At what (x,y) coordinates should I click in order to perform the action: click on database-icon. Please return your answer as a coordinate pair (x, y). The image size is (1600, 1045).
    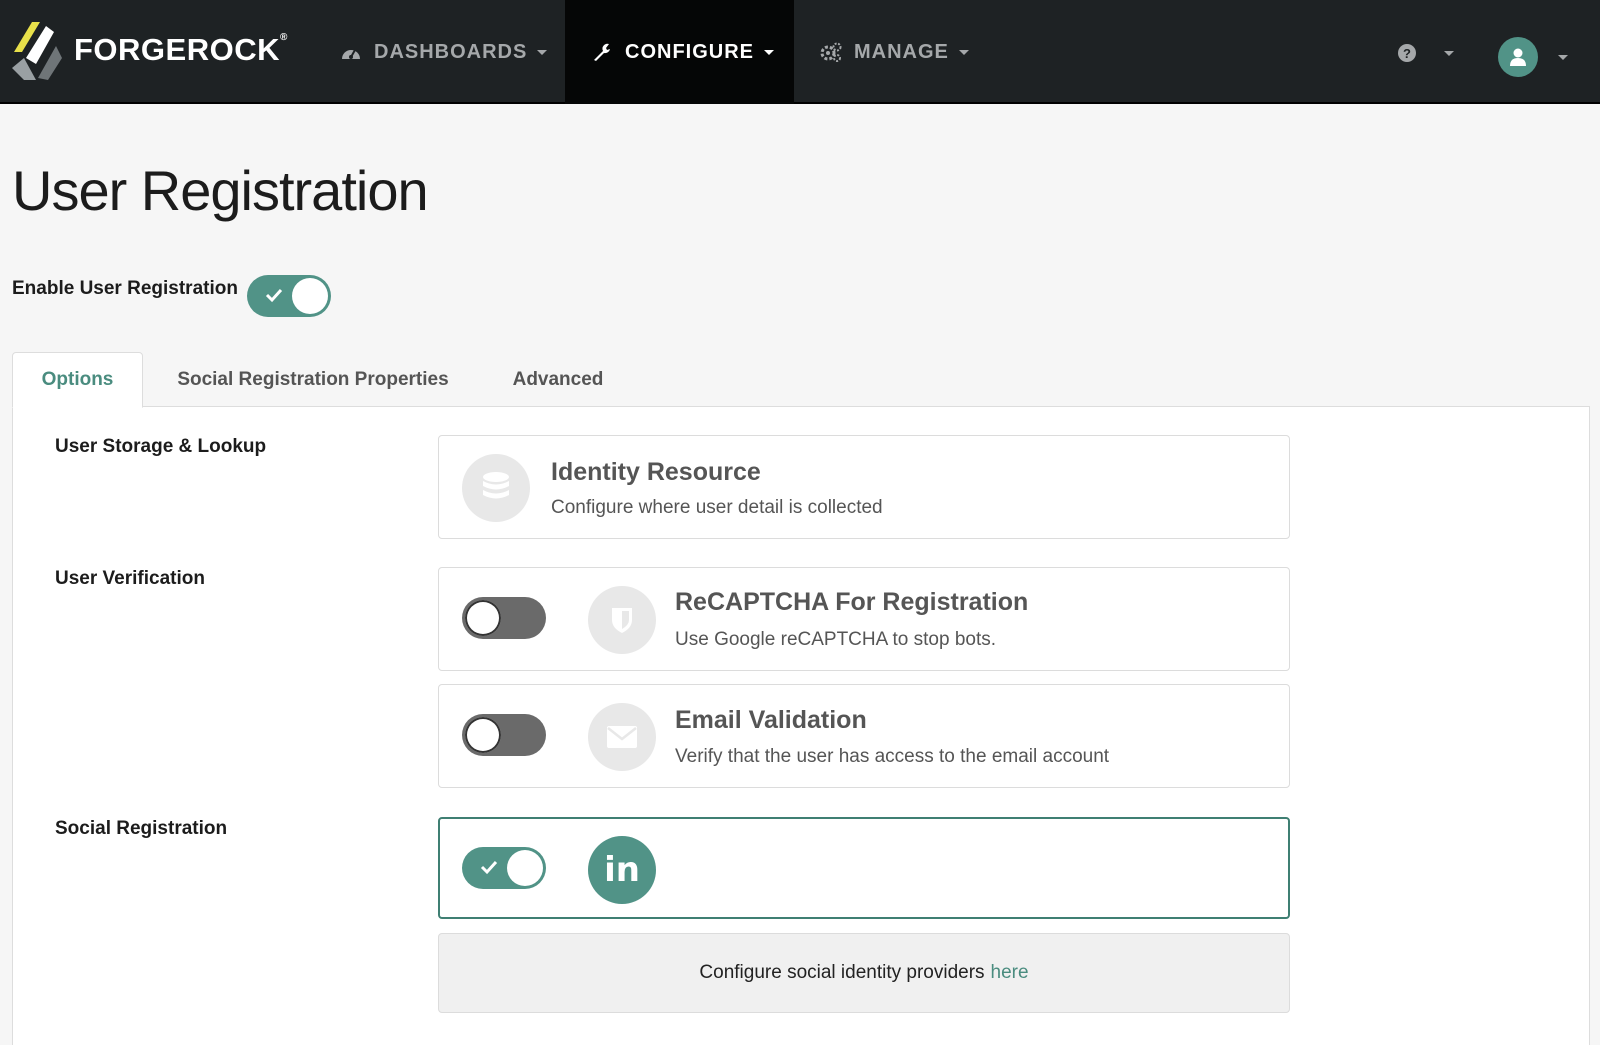
    Looking at the image, I should click on (496, 488).